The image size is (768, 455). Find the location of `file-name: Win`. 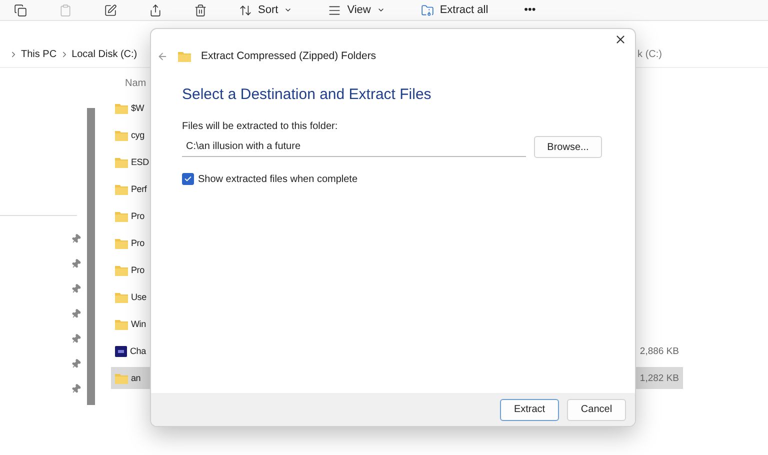

file-name: Win is located at coordinates (138, 324).